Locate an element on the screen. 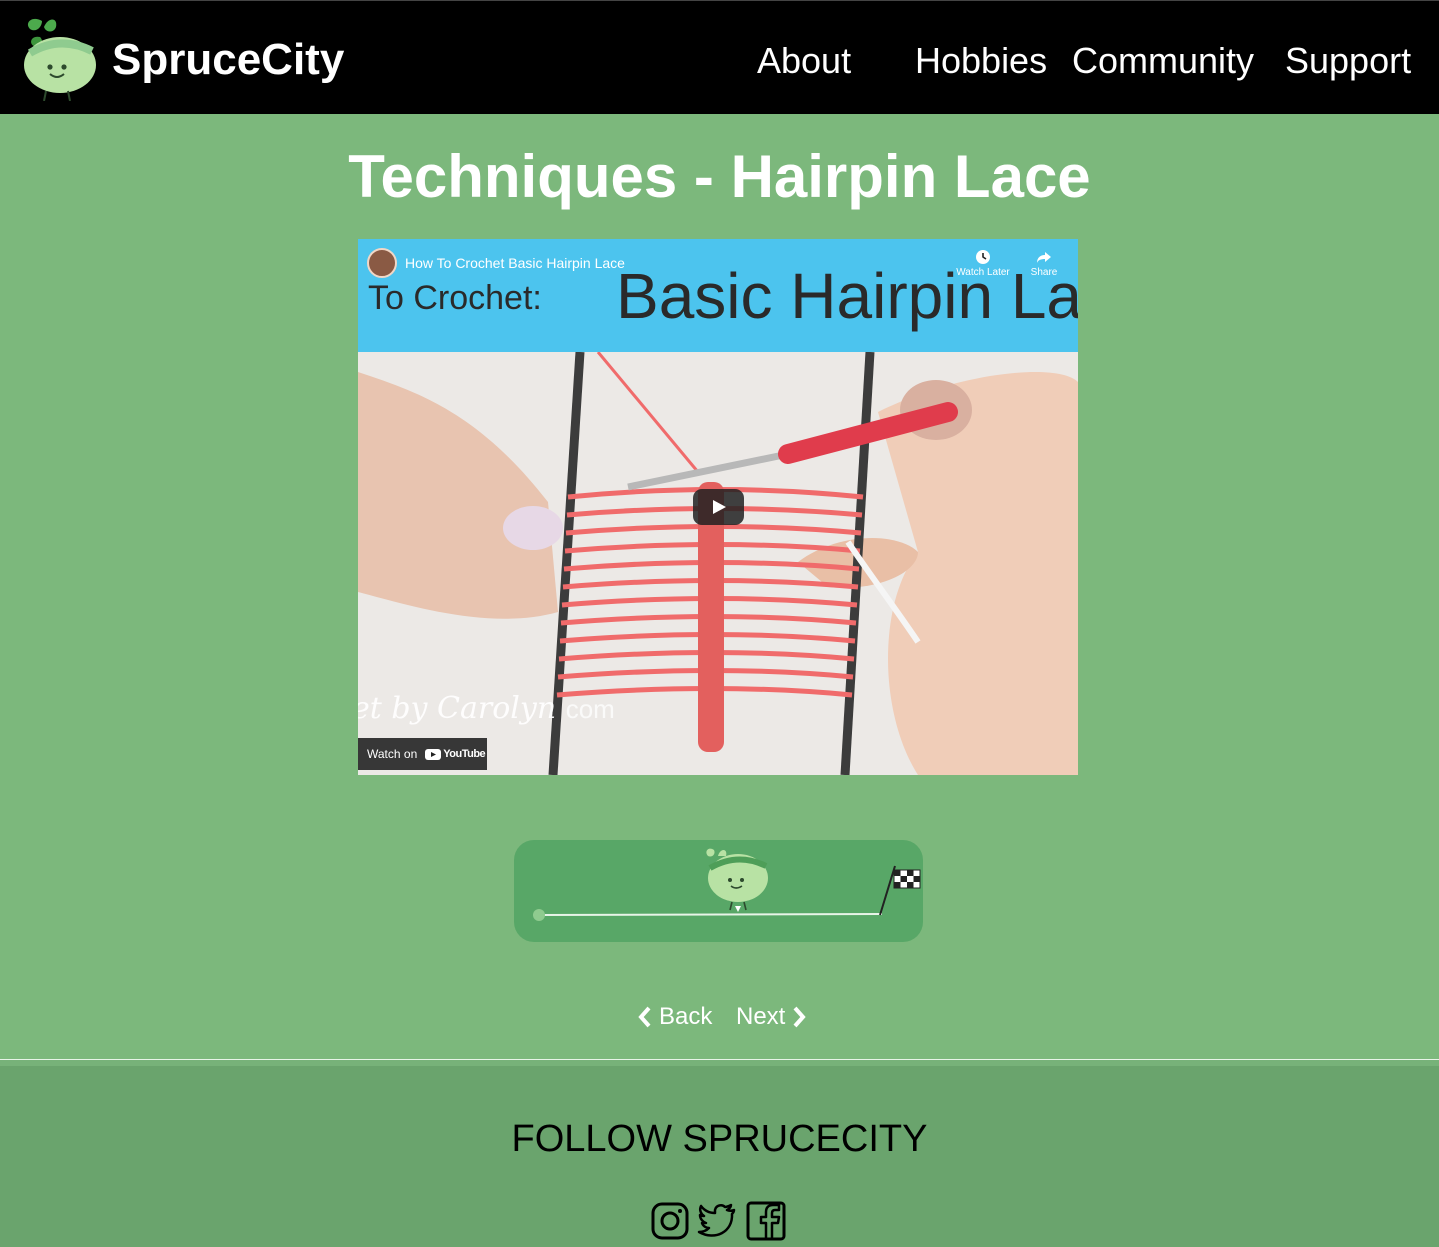 This screenshot has width=1439, height=1247. watch-later-label: Watch Later is located at coordinates (983, 272).